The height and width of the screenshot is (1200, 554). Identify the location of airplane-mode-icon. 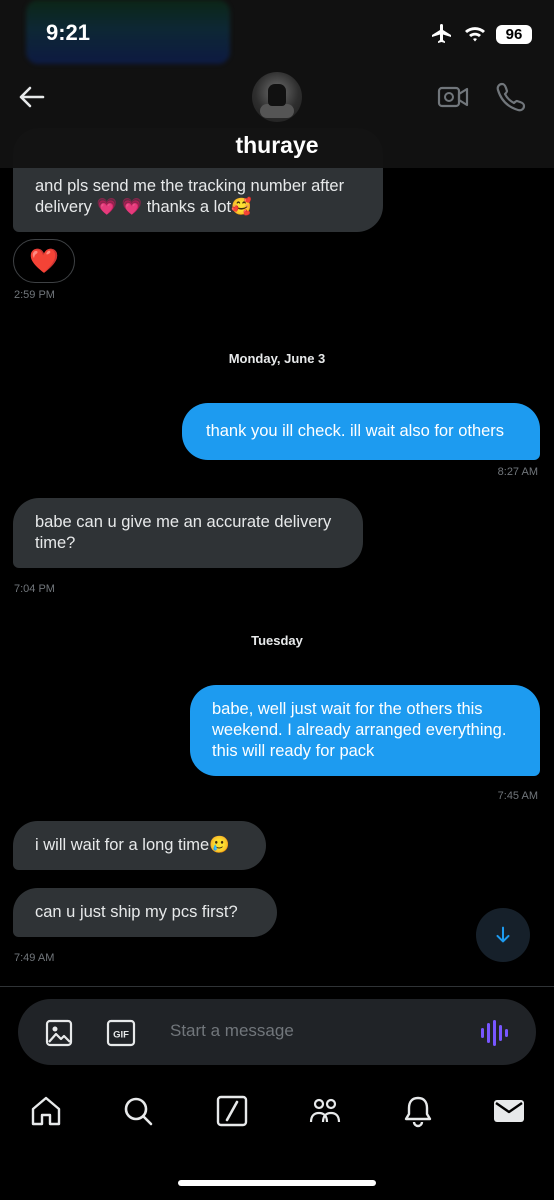
(441, 33).